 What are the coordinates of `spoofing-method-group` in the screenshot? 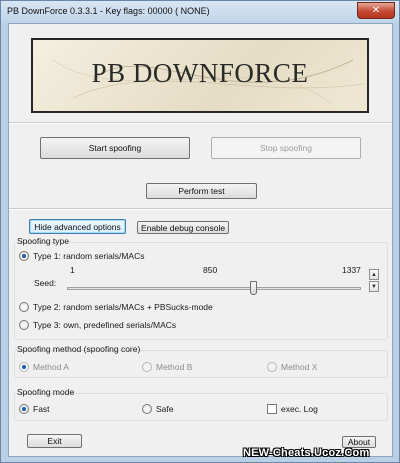 It's located at (201, 364).